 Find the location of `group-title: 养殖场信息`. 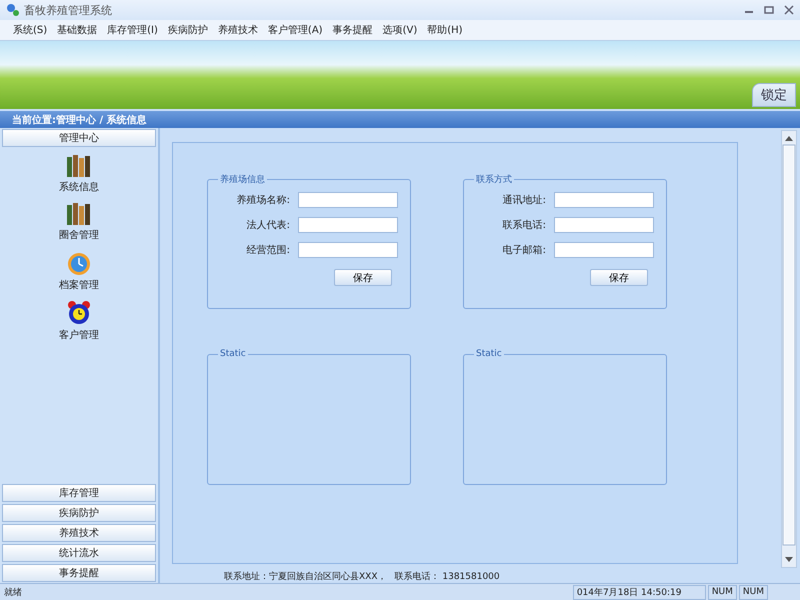

group-title: 养殖场信息 is located at coordinates (242, 180).